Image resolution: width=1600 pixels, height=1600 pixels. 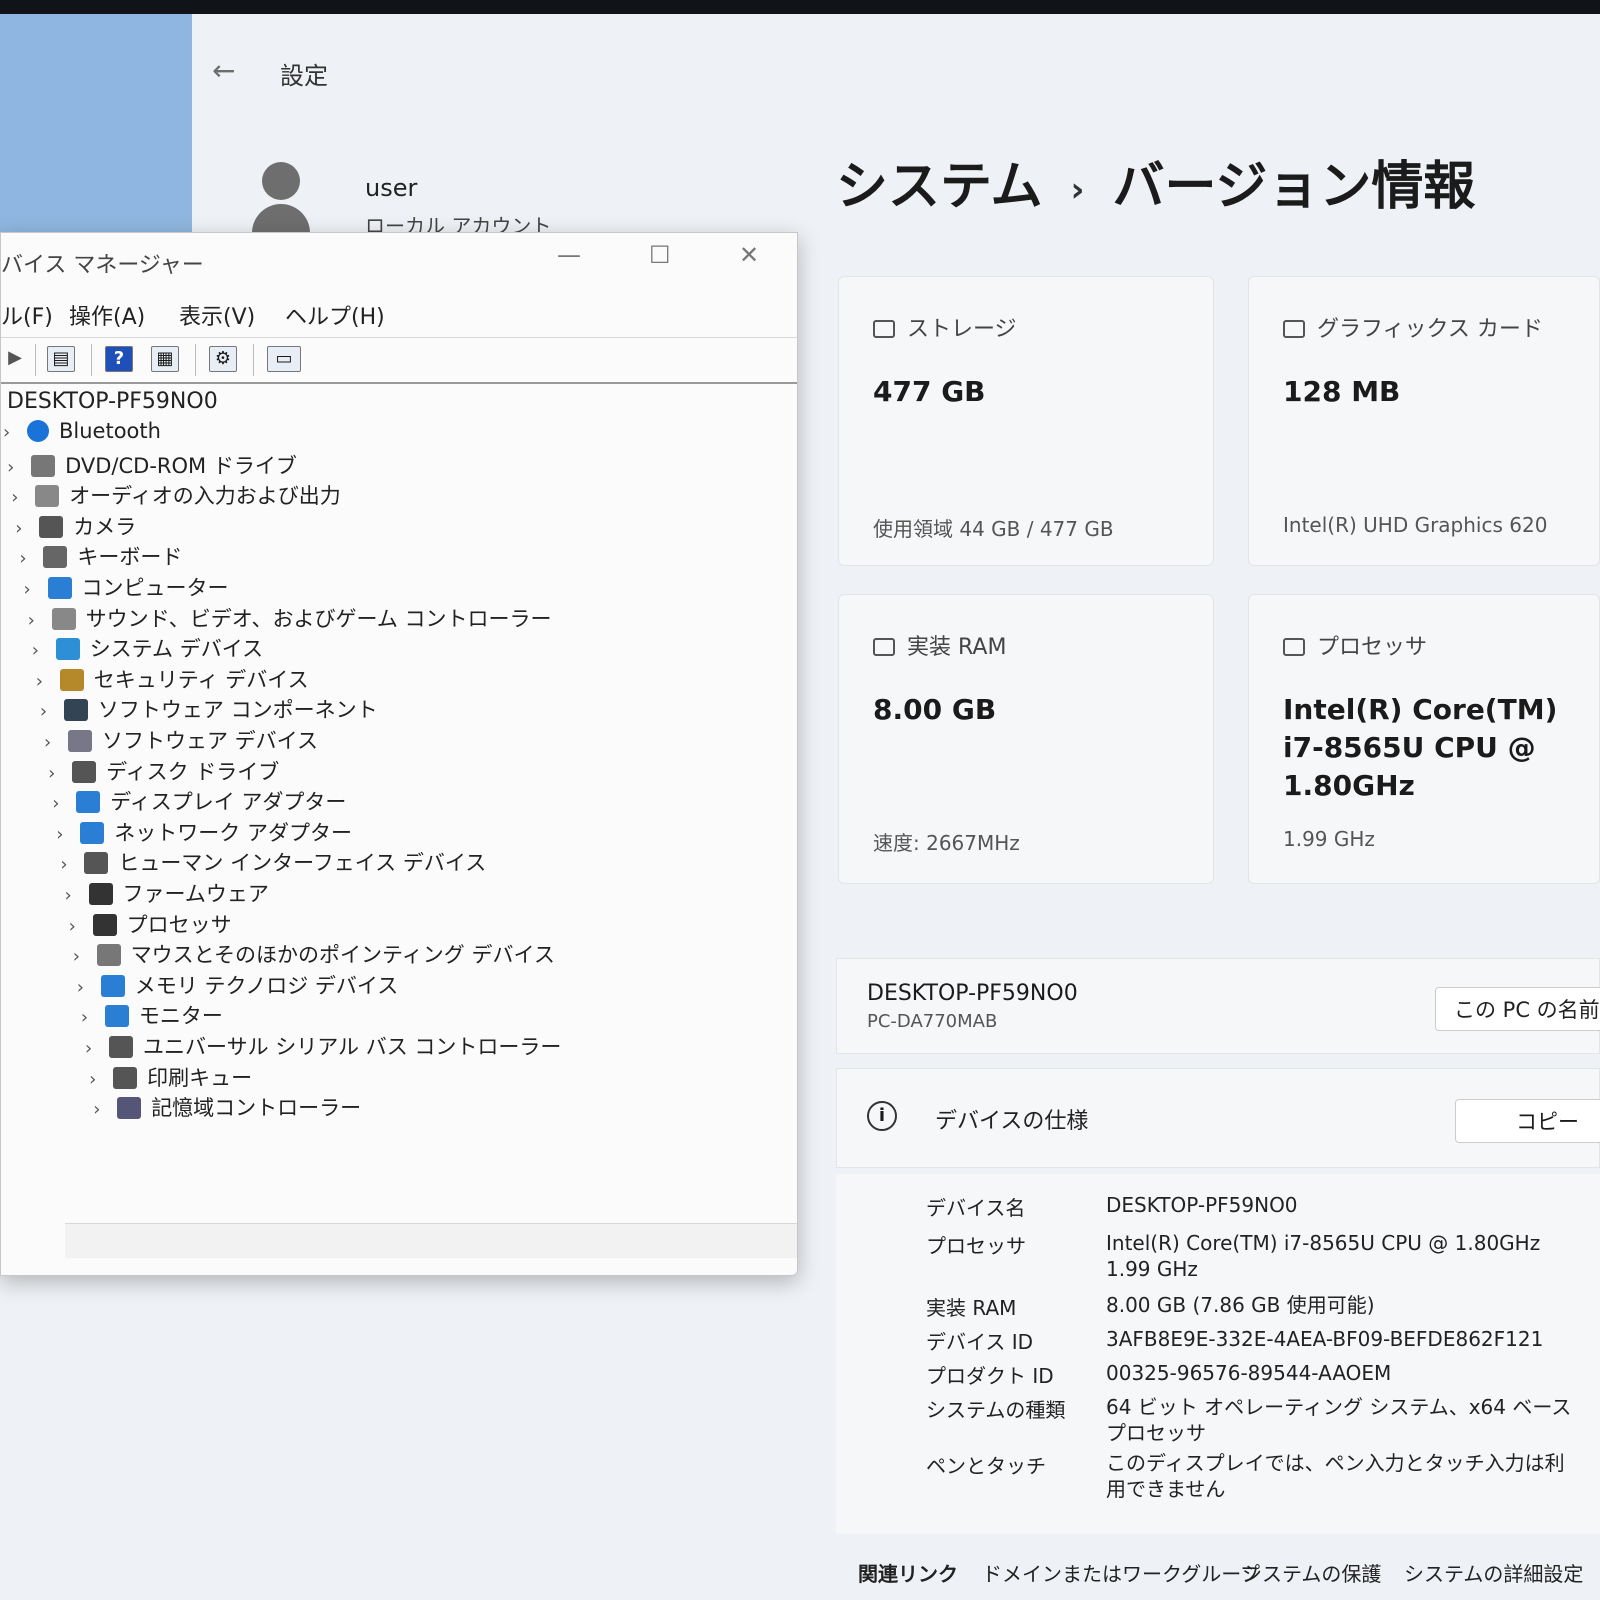 I want to click on pc-name-section: DESKTOP-PF59NO0 PC-DA770MAB この PC の名前を, so click(x=1218, y=1006).